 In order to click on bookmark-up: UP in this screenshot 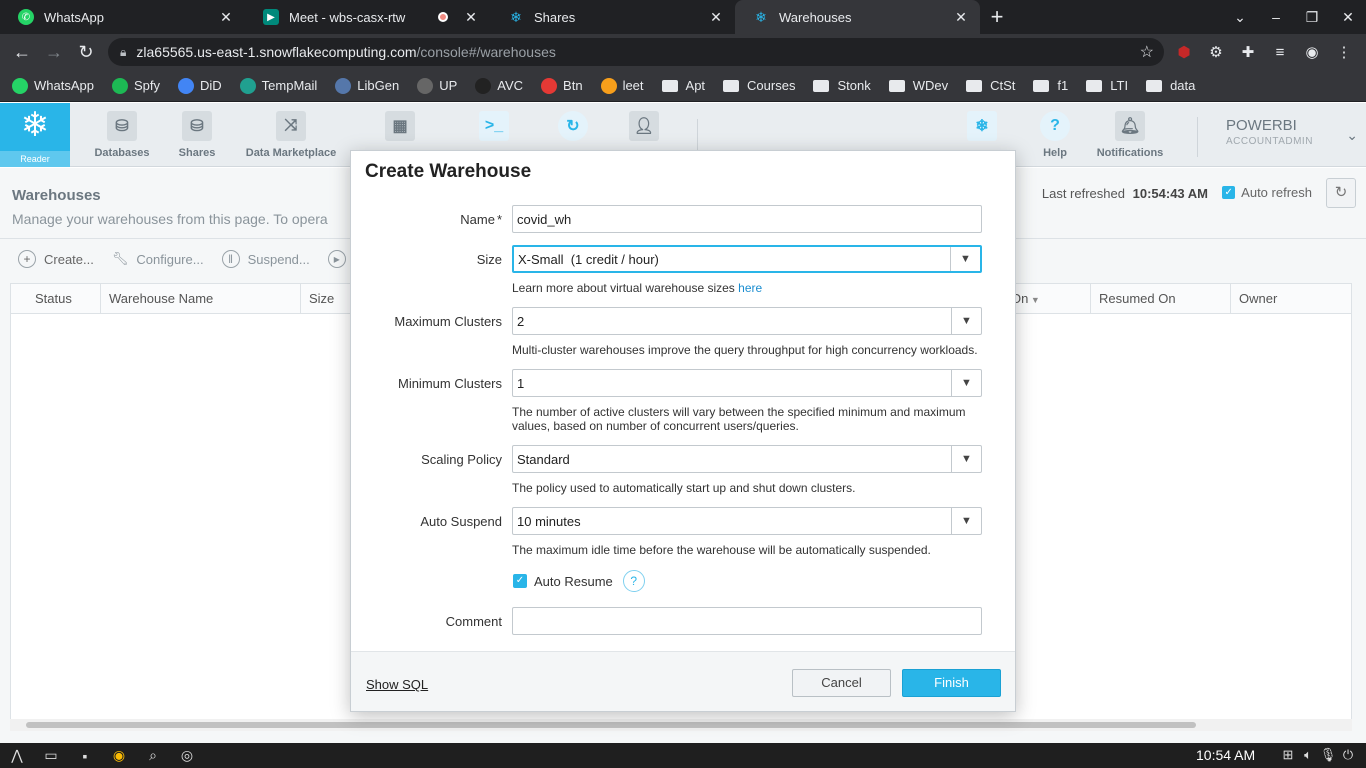, I will do `click(437, 85)`.